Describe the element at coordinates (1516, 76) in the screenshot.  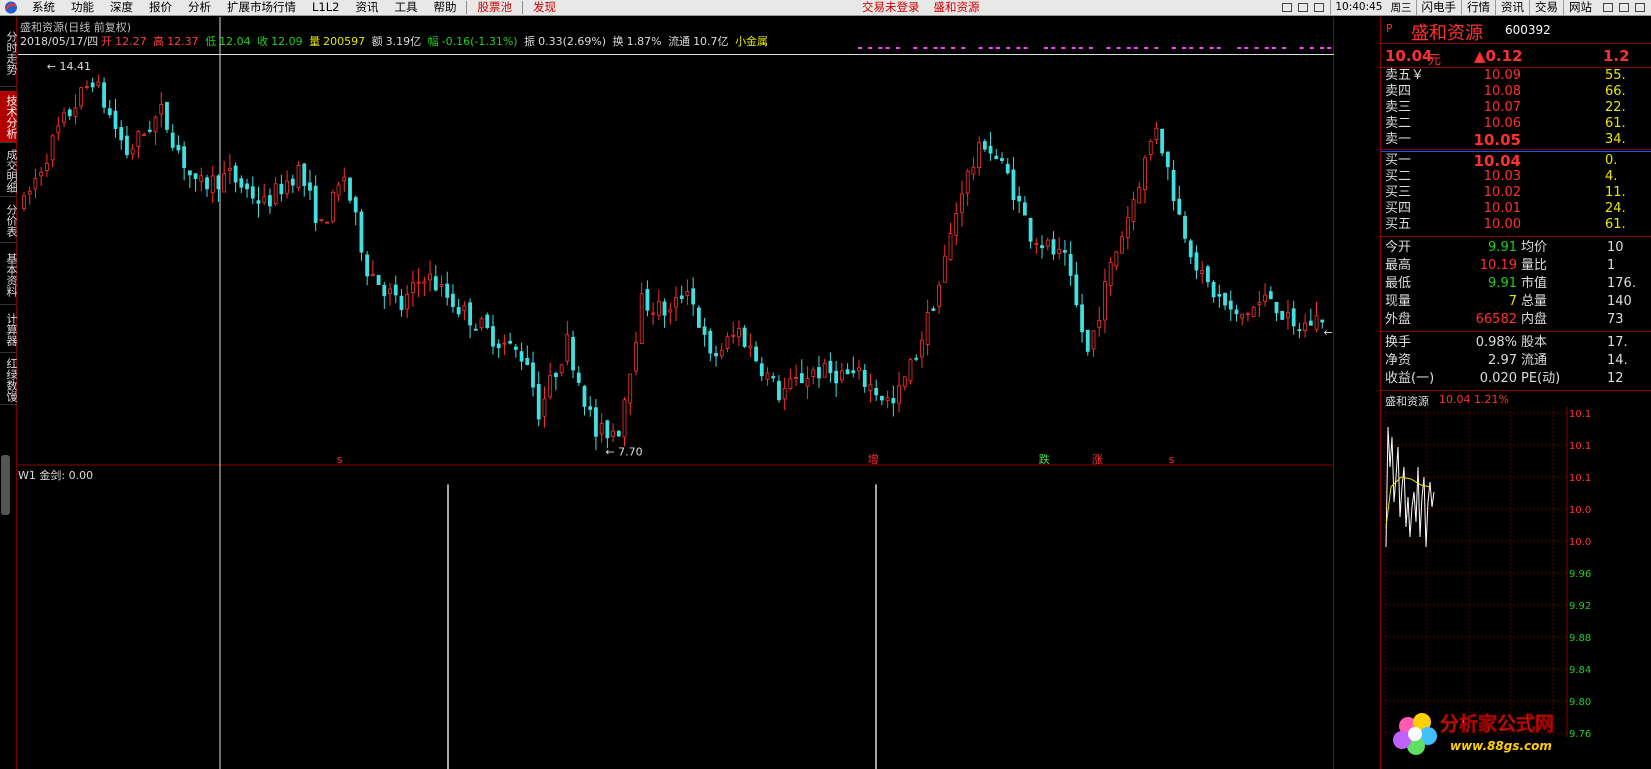
I see `sell-row-0: 卖五￥ 10.09 55.` at that location.